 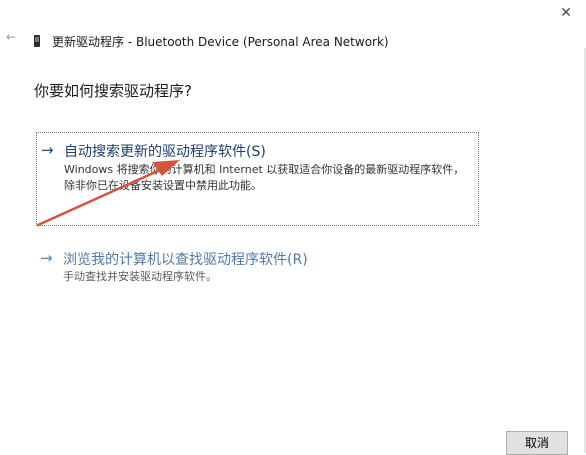 What do you see at coordinates (185, 259) in the screenshot?
I see `browse-computer-title: 浏览我的计算机以查找驱动程序软件(R)` at bounding box center [185, 259].